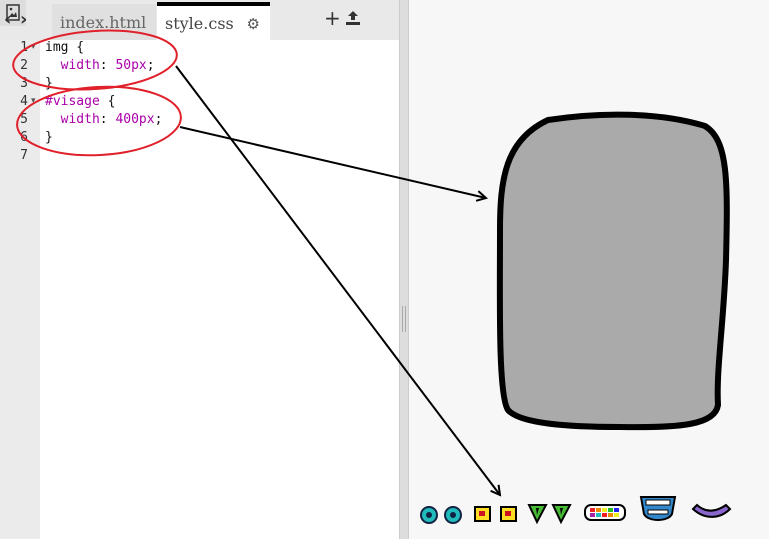  Describe the element at coordinates (605, 512) in the screenshot. I see `teeth-icon` at that location.